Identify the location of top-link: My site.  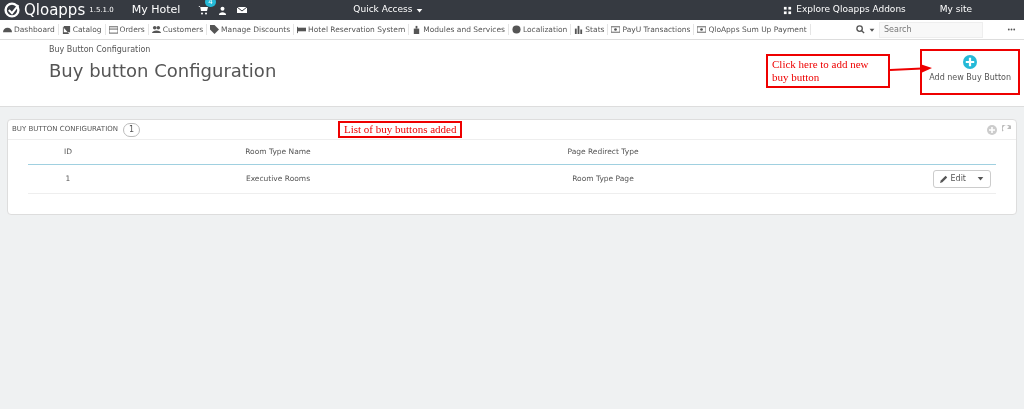
(955, 10).